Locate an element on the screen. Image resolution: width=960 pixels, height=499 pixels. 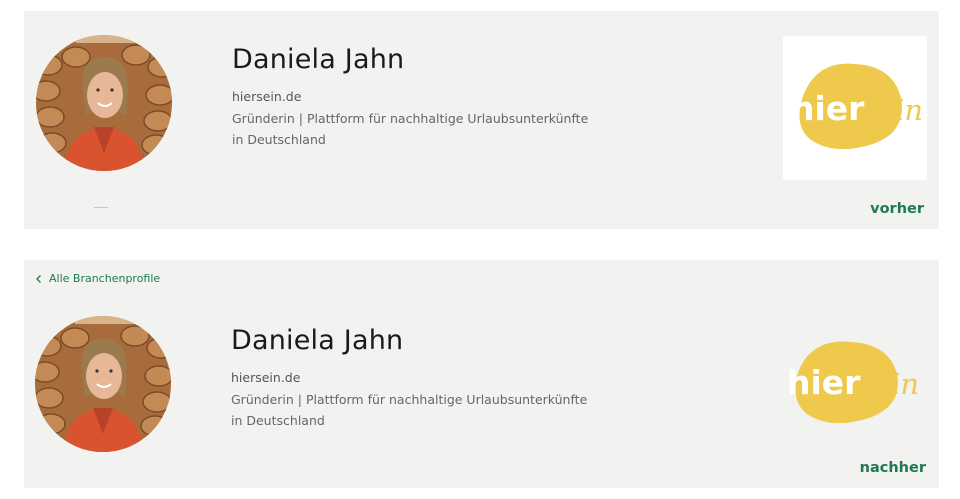
state-label: nachher is located at coordinates (892, 468).